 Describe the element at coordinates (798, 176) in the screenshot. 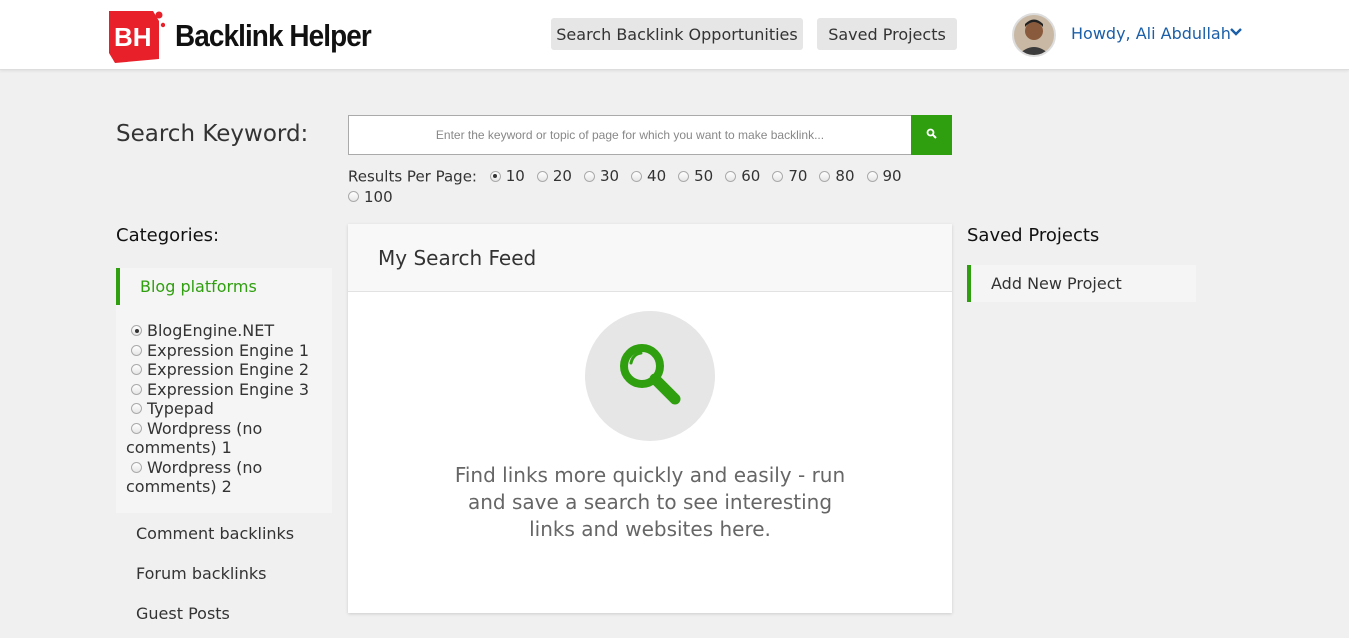

I see `results-option-label: 70` at that location.